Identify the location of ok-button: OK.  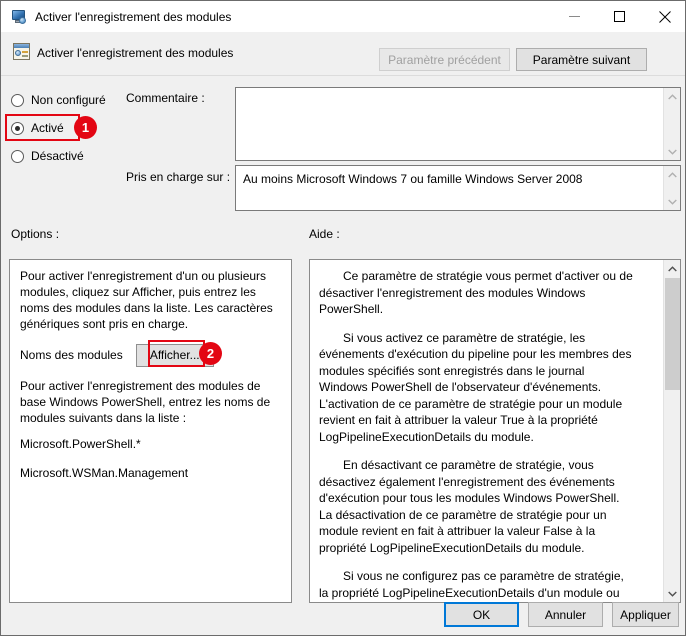
(481, 614).